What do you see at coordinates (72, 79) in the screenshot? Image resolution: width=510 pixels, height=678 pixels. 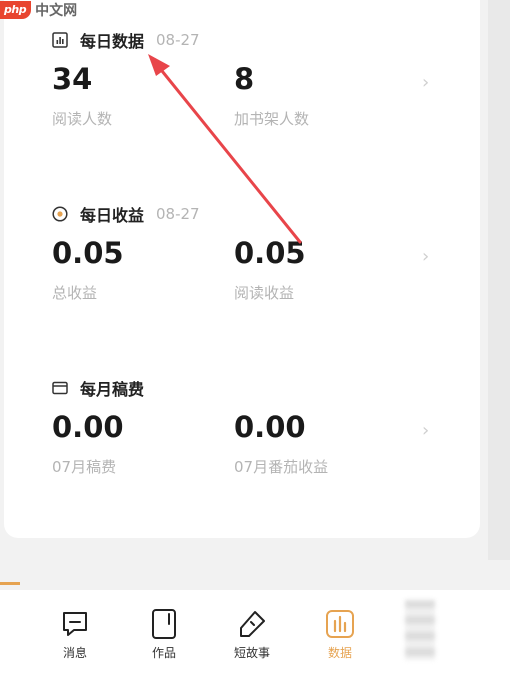 I see `metric-value: 34` at bounding box center [72, 79].